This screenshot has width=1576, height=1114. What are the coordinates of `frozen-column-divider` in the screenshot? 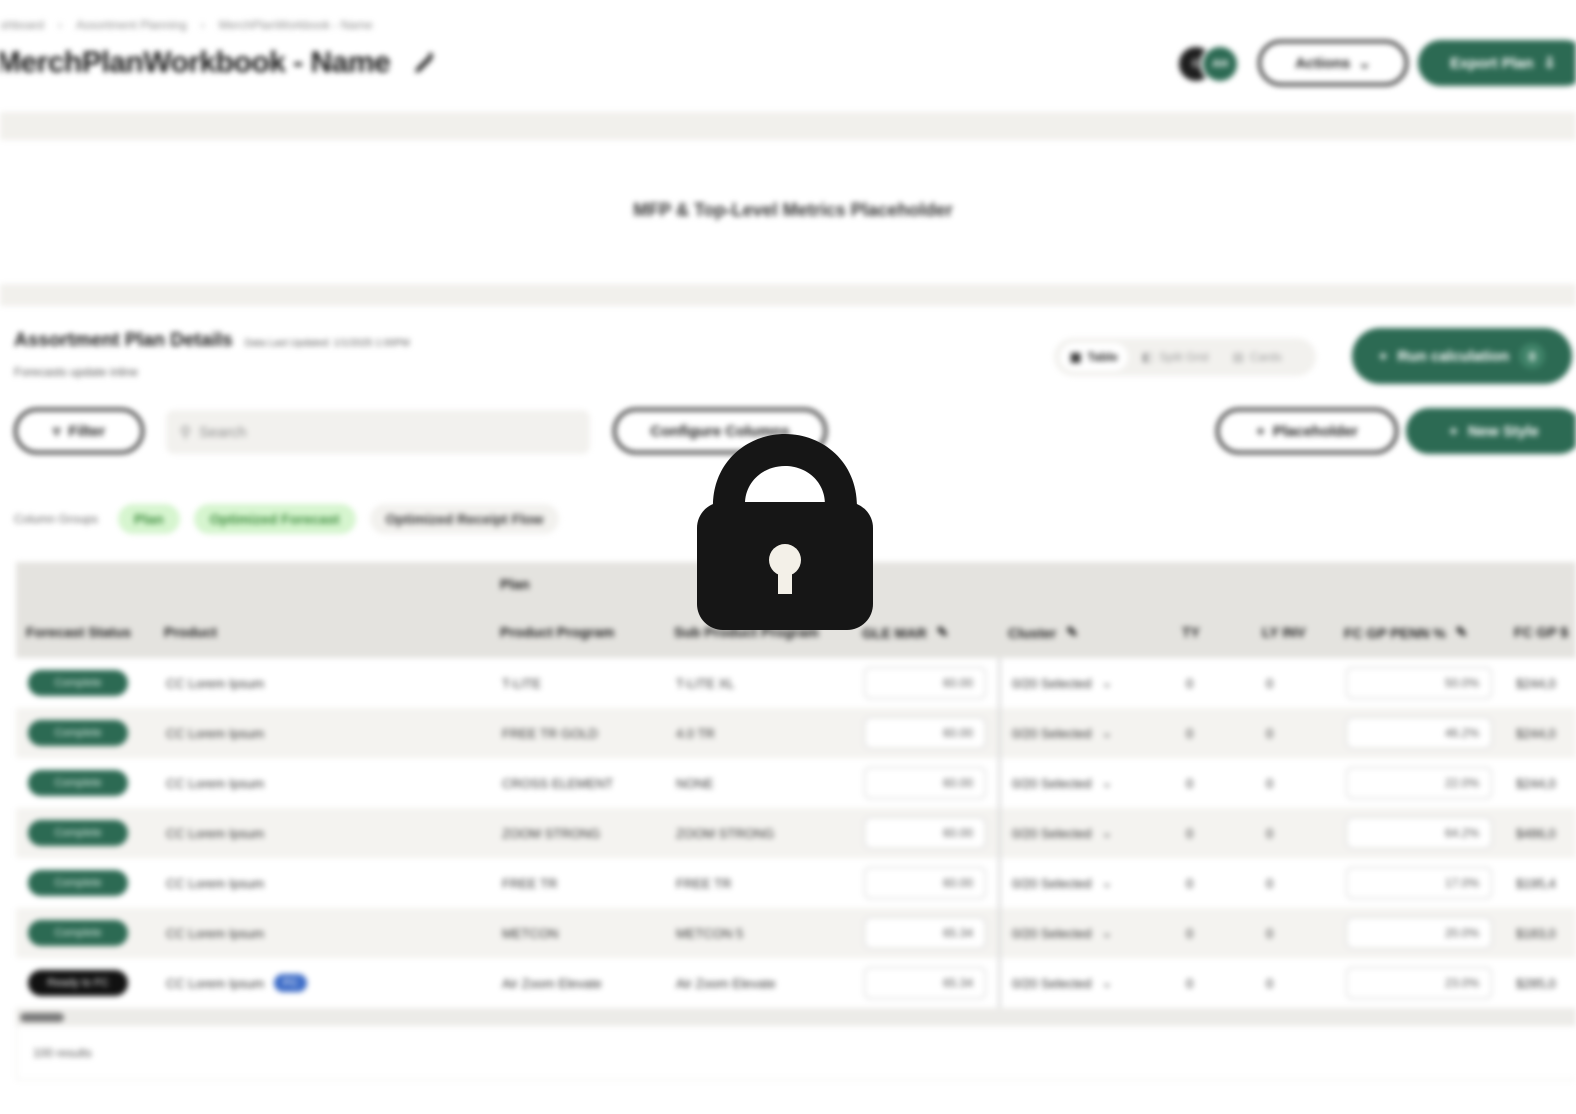 It's located at (999, 833).